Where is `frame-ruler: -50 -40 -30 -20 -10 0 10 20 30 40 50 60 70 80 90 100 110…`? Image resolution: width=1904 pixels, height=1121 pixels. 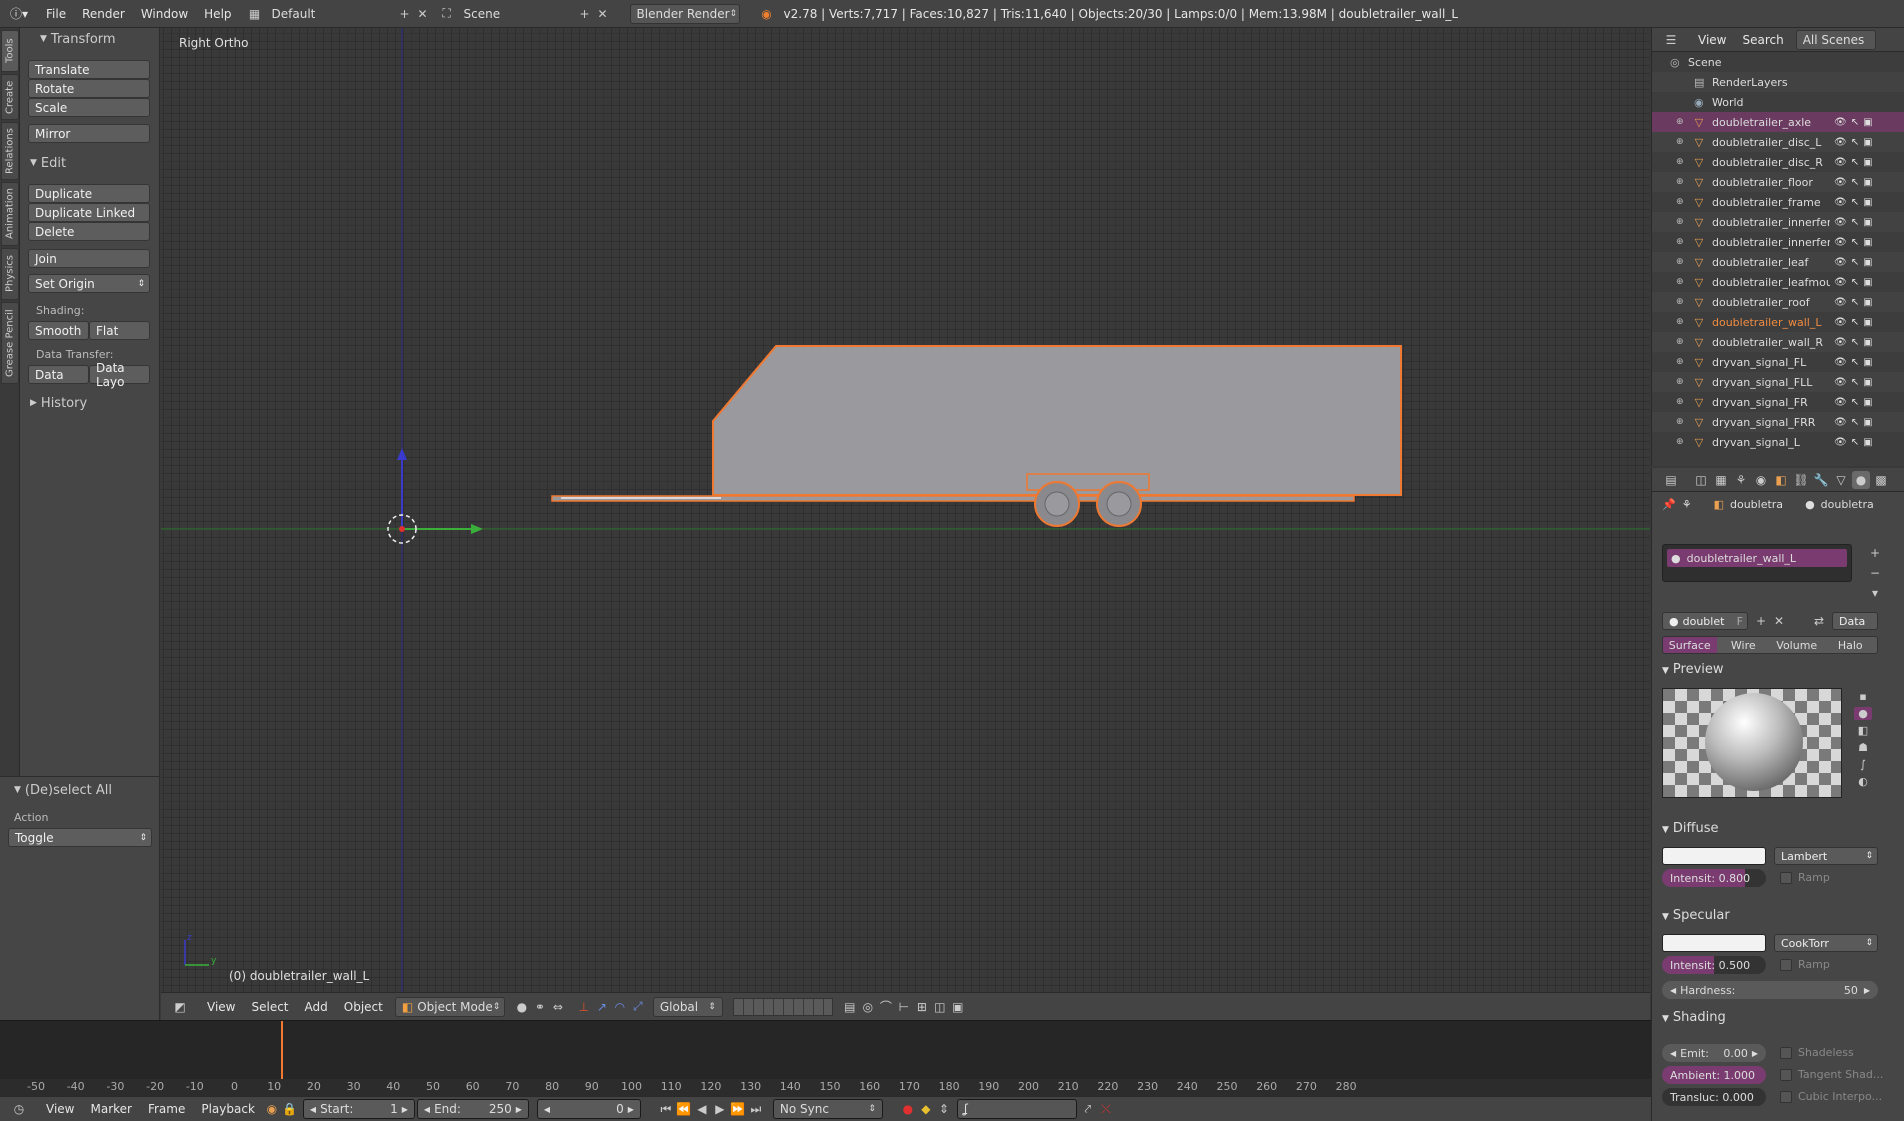
frame-ruler: -50 -40 -30 -20 -10 0 10 20 30 40 50 60 70 80 90 100 110… is located at coordinates (825, 1088).